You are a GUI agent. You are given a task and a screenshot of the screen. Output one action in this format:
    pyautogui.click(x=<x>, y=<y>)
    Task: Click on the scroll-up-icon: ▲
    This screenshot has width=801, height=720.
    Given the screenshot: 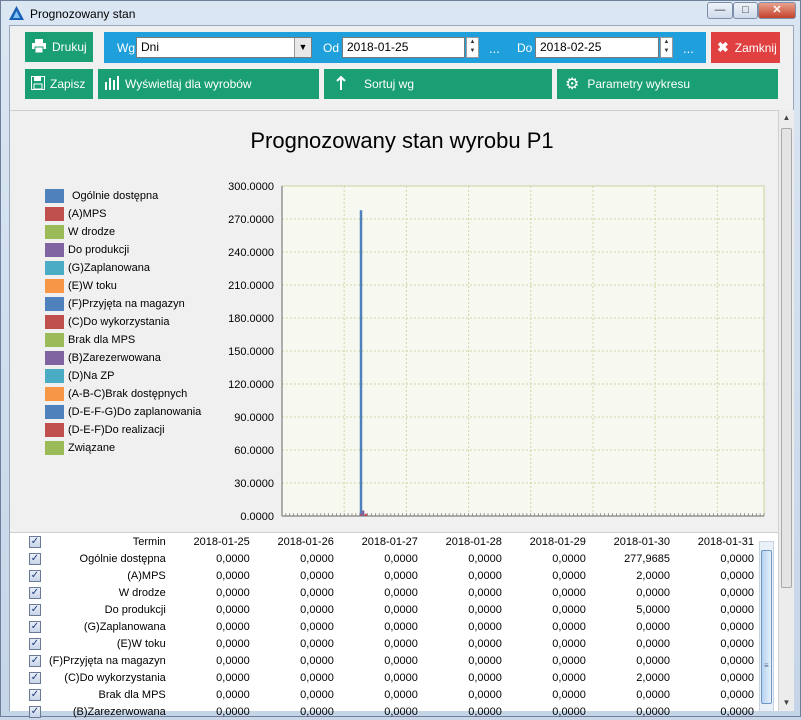 What is the action you would take?
    pyautogui.click(x=786, y=117)
    